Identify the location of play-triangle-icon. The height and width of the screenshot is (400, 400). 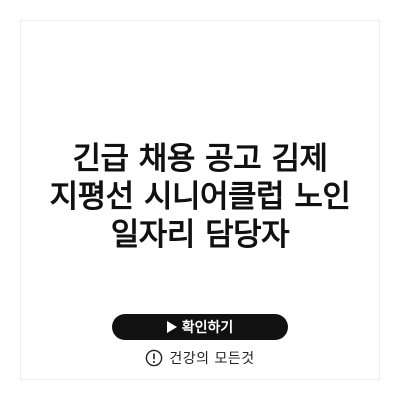
(171, 327).